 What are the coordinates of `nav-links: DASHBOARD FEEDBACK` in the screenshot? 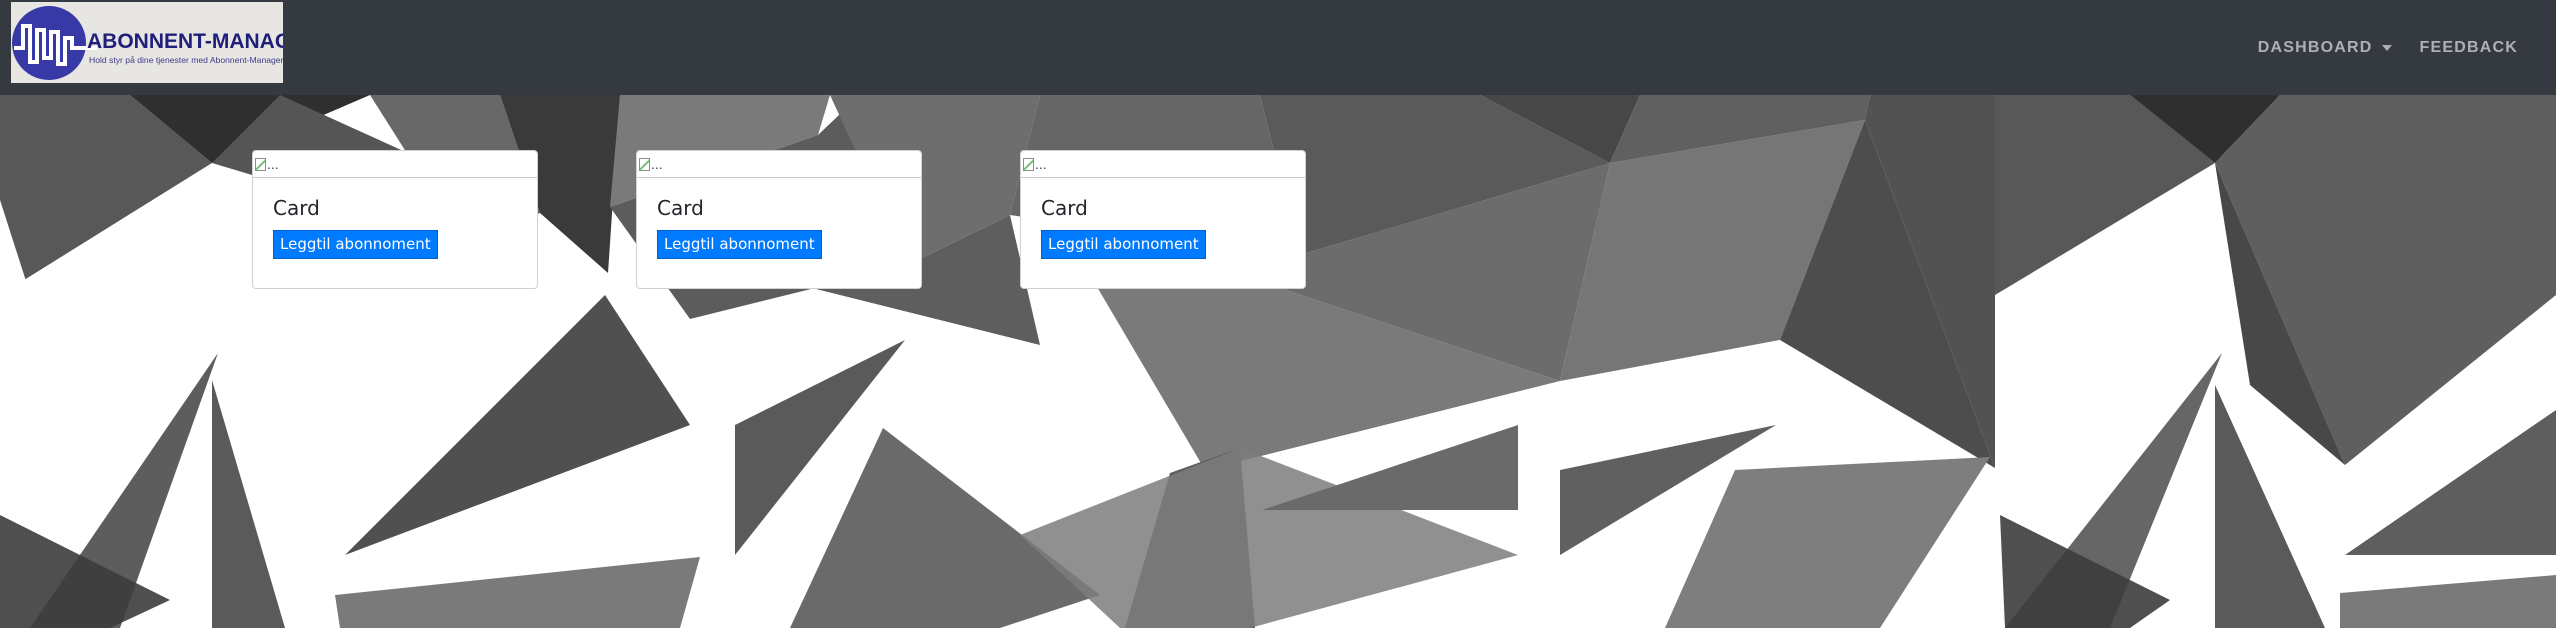 It's located at (2388, 47).